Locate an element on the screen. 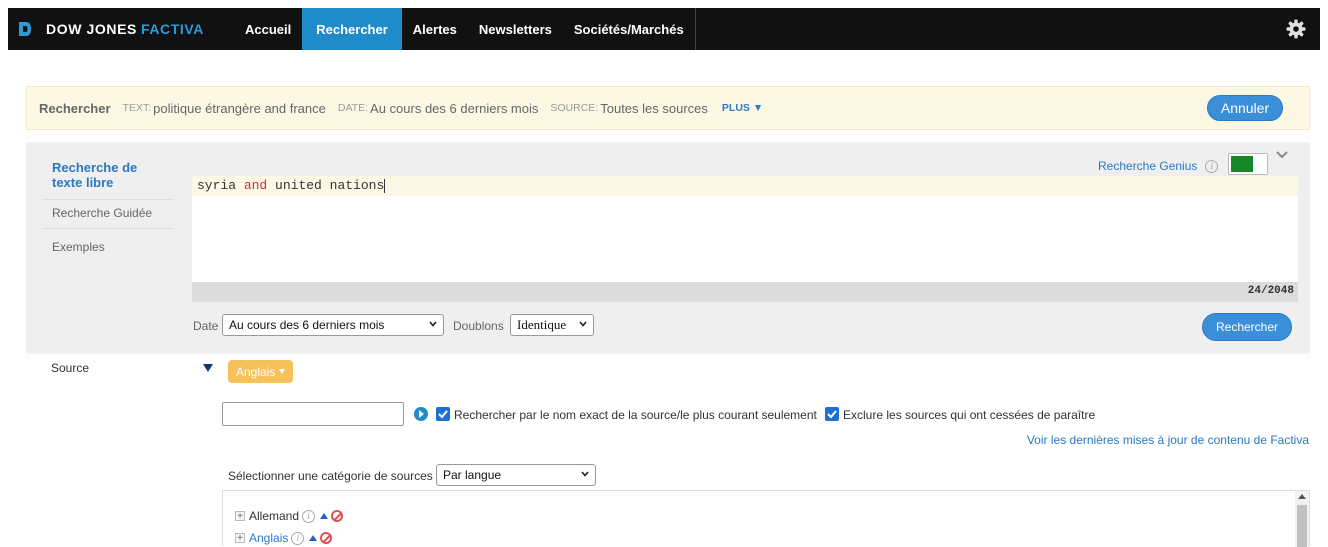  exclude-ceased-checkbox is located at coordinates (832, 414).